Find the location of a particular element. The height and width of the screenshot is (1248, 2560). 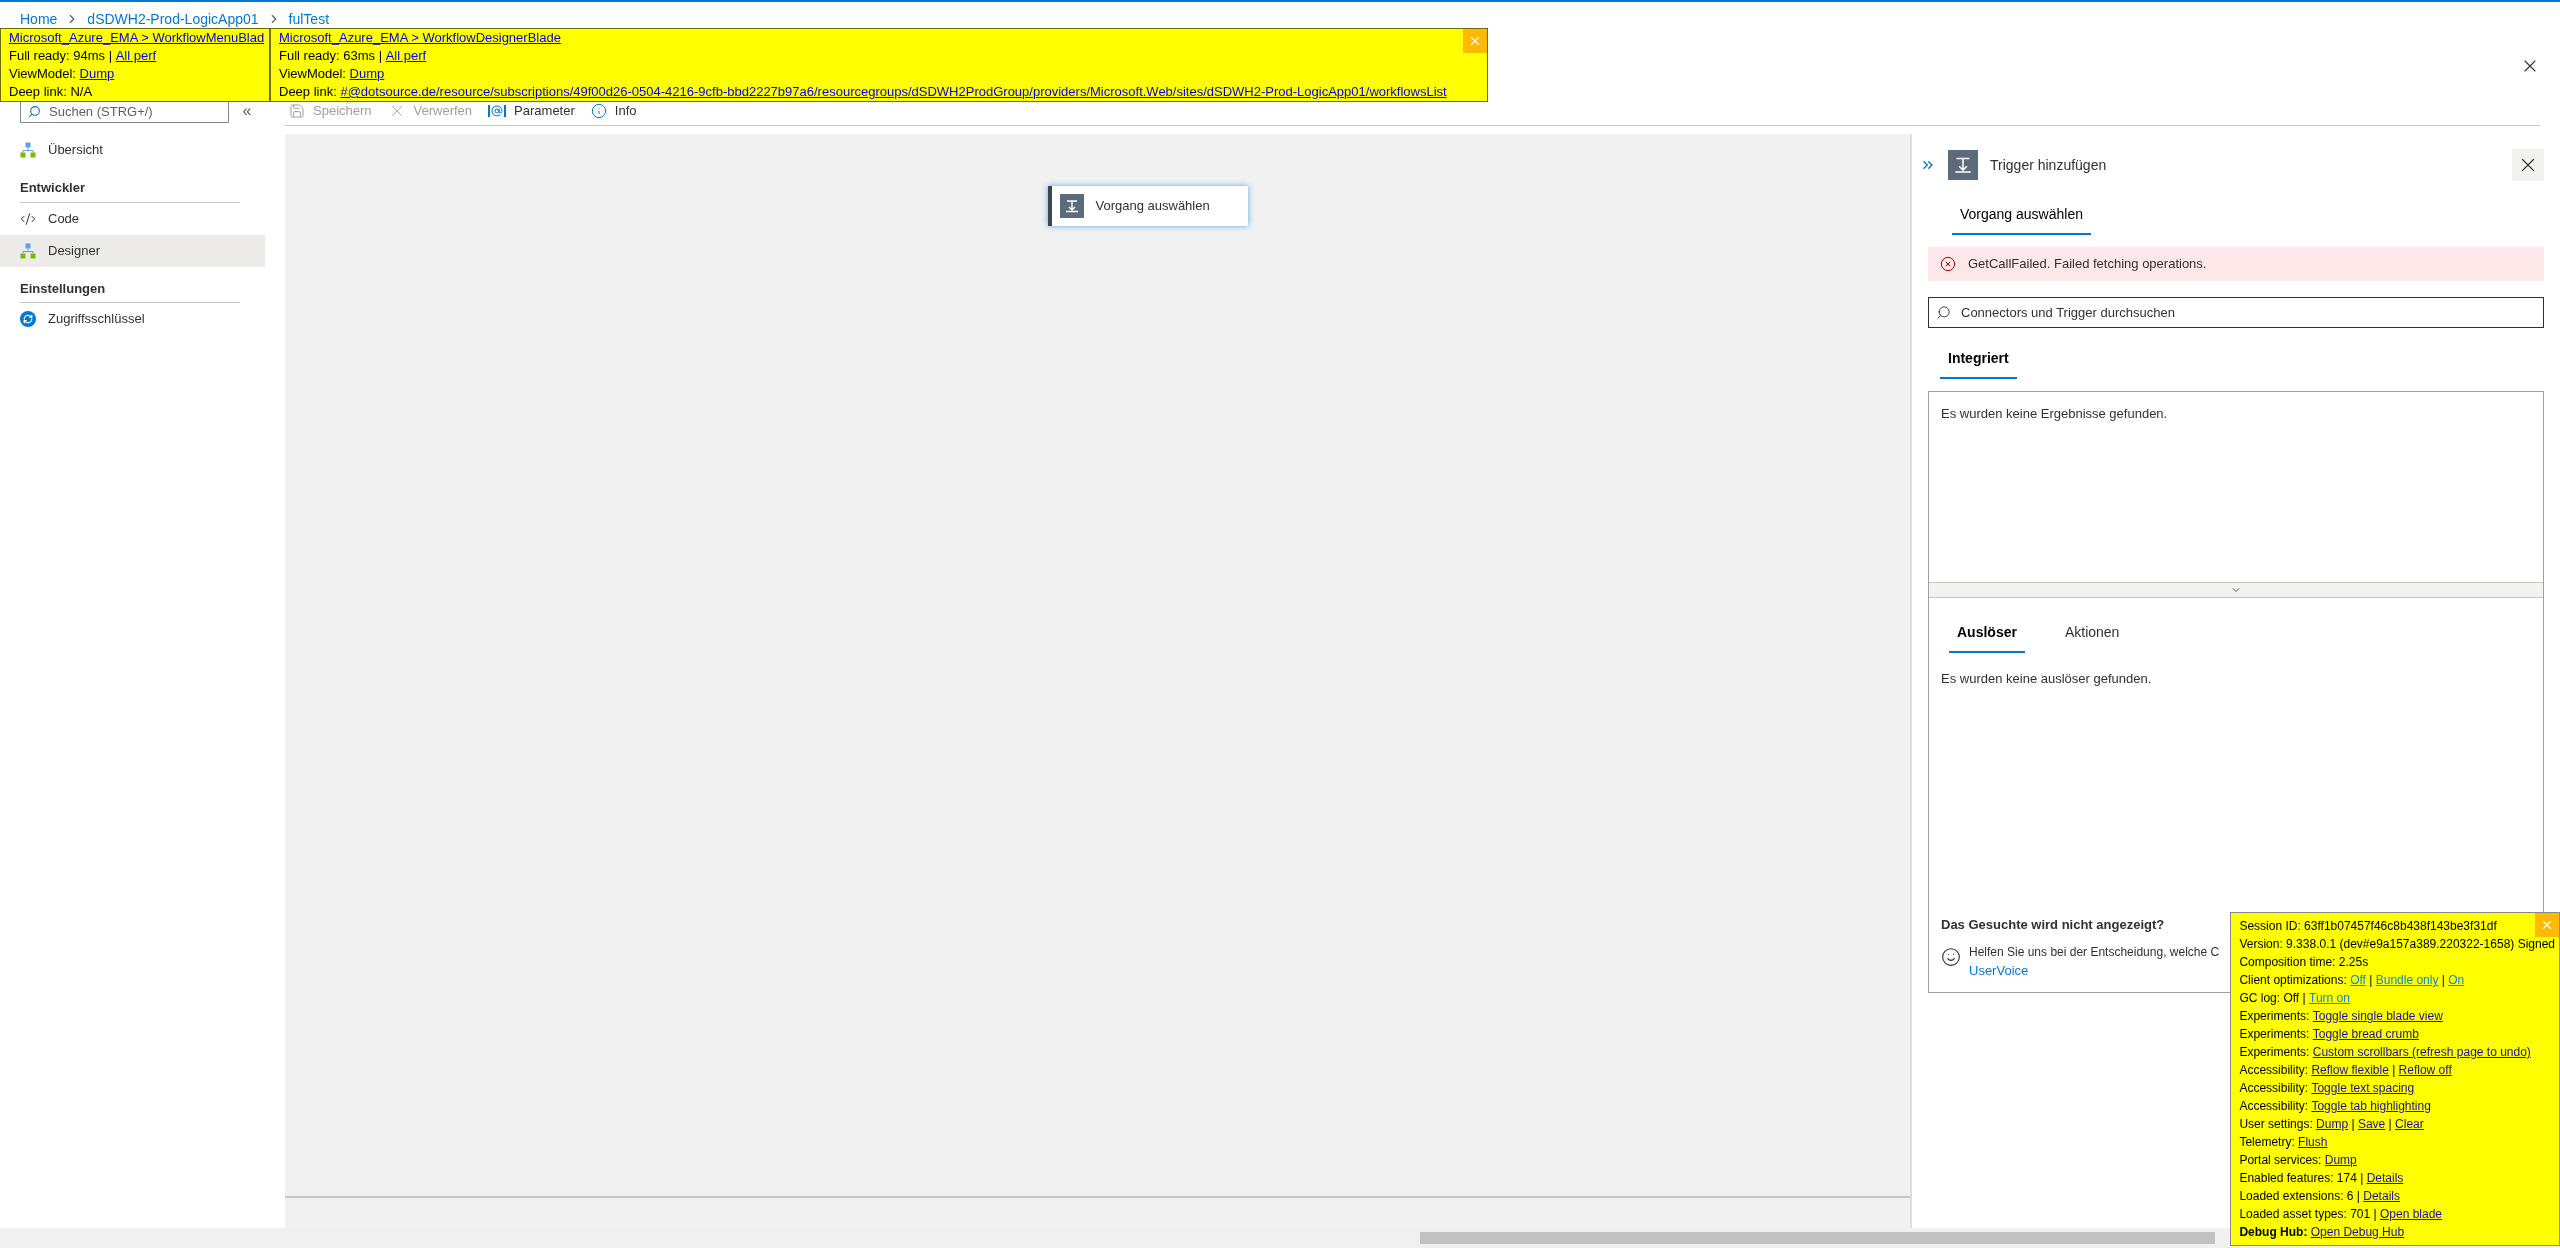

label-text: Deep link: is located at coordinates (308, 92).